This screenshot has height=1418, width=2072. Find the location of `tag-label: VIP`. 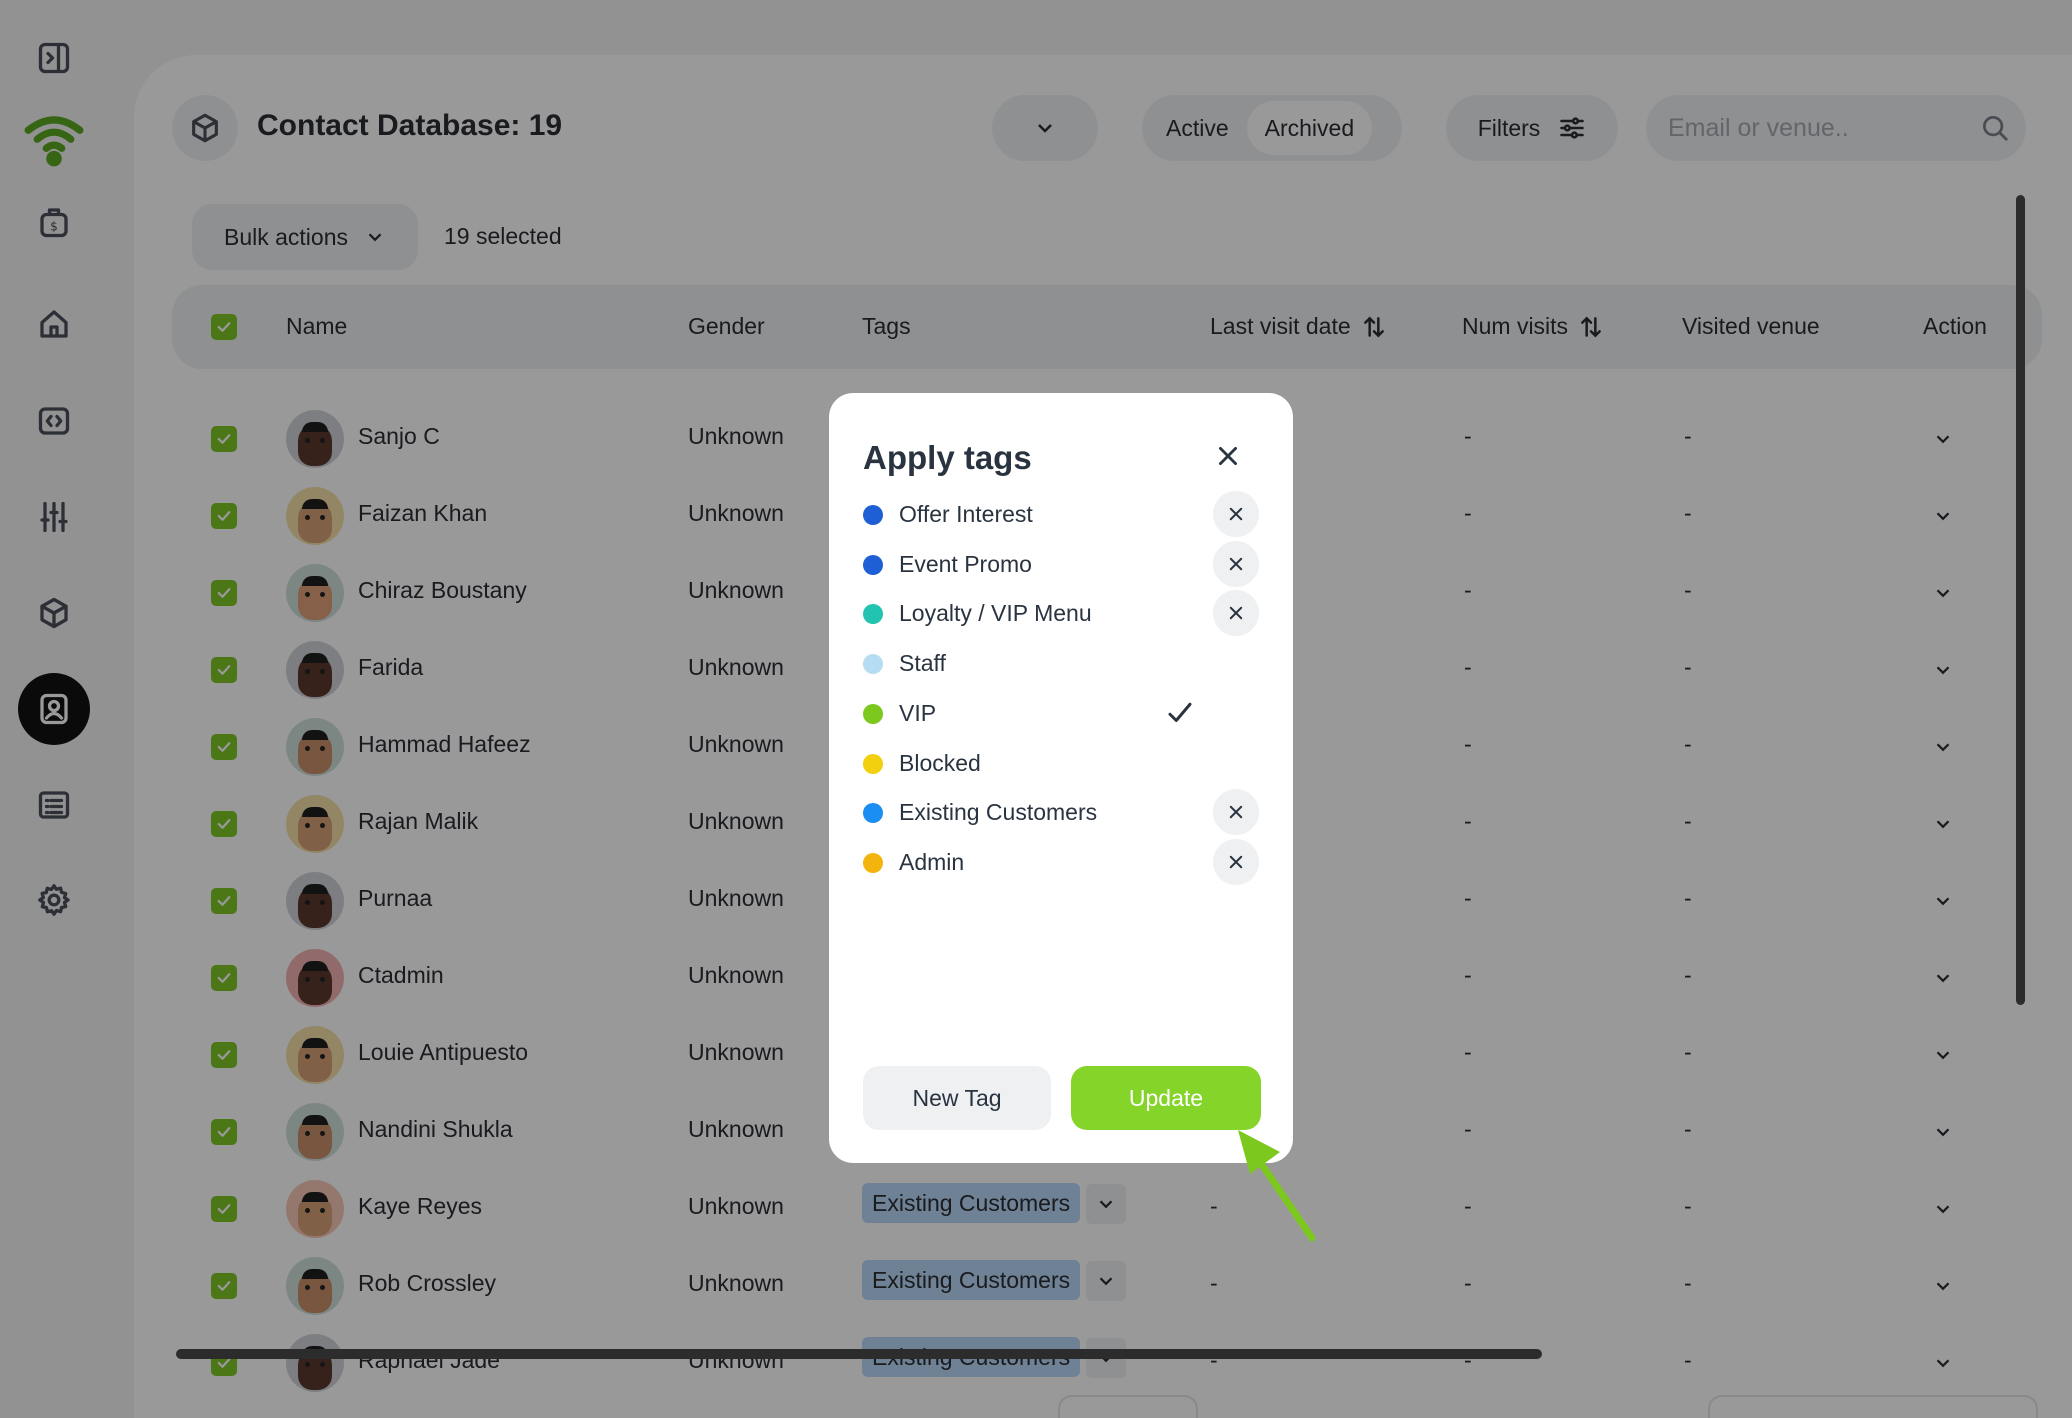

tag-label: VIP is located at coordinates (918, 713).